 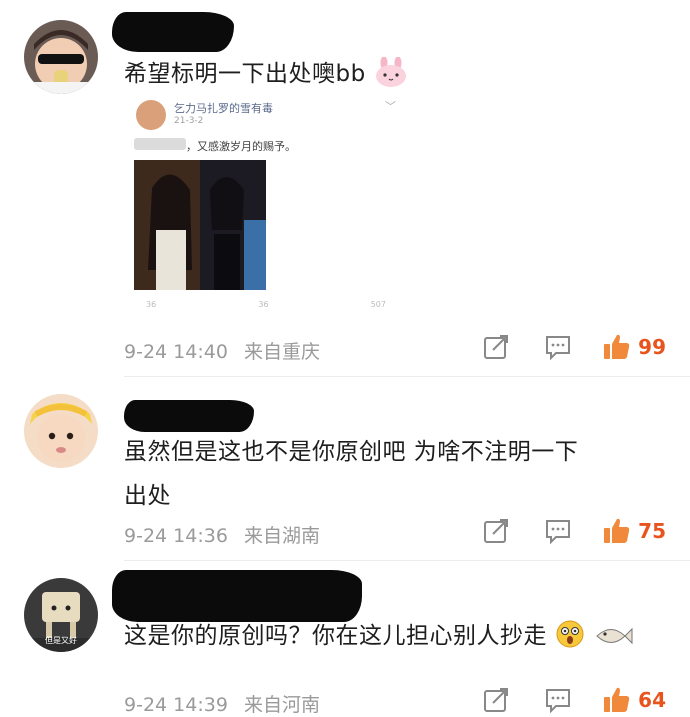 I want to click on quoted-date: 21-3-2, so click(x=189, y=121).